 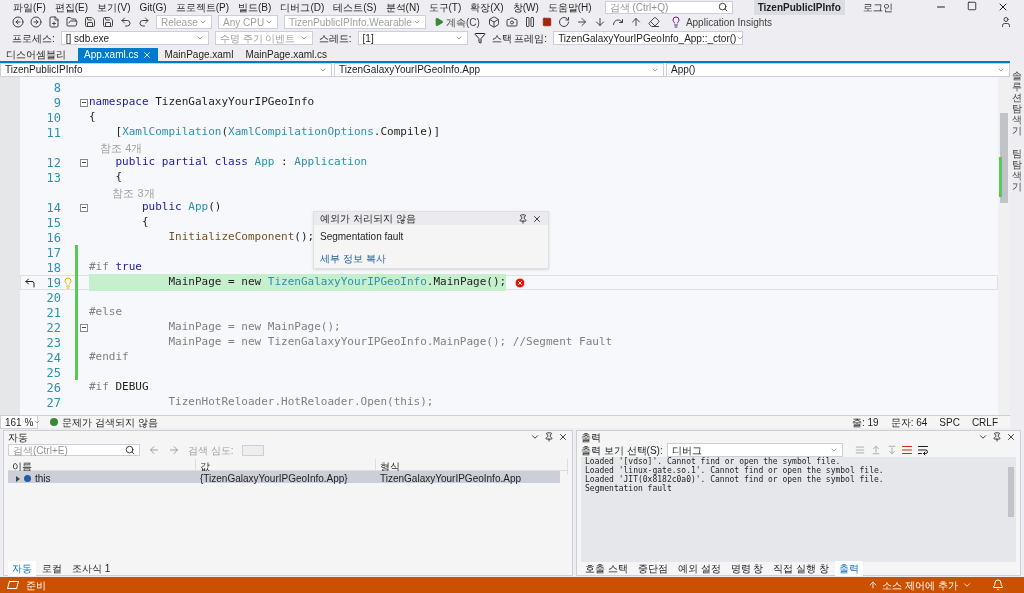 I want to click on line-number: 15, so click(x=53, y=223).